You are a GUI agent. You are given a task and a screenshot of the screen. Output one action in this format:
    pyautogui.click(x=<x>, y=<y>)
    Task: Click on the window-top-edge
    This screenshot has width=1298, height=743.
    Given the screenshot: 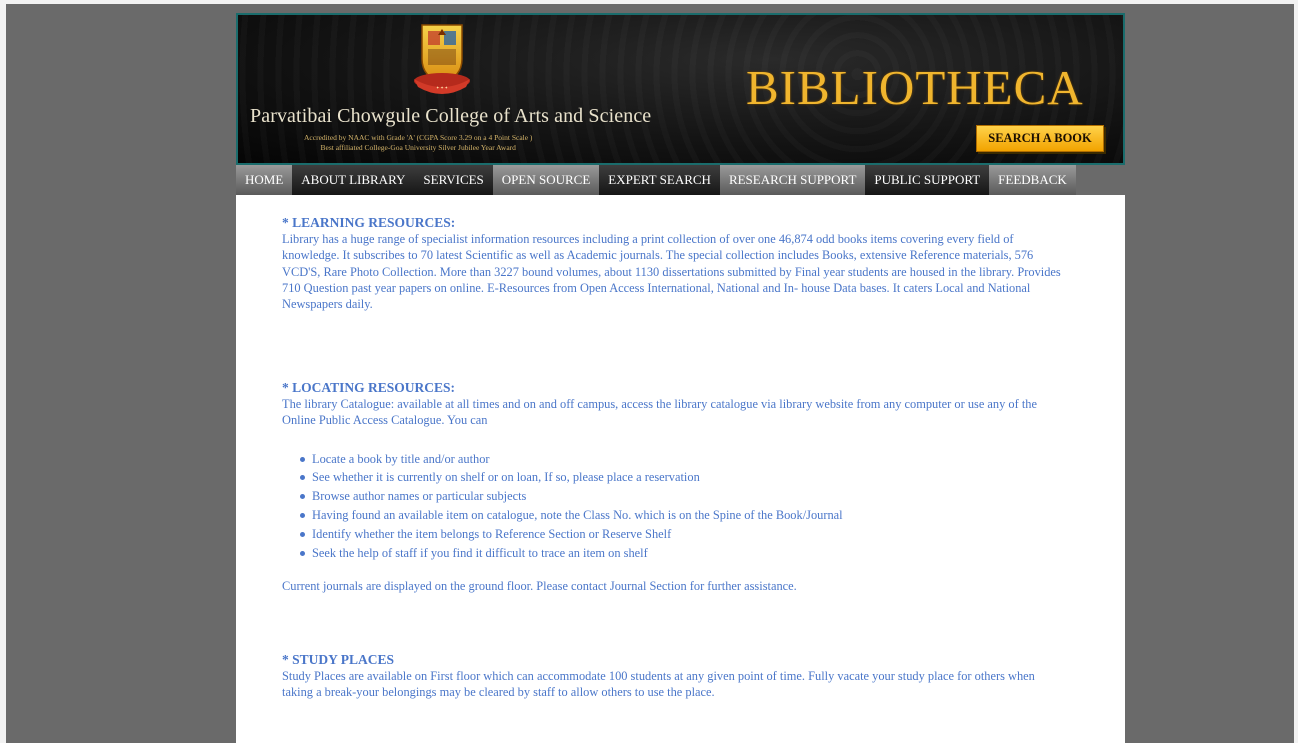 What is the action you would take?
    pyautogui.click(x=649, y=2)
    